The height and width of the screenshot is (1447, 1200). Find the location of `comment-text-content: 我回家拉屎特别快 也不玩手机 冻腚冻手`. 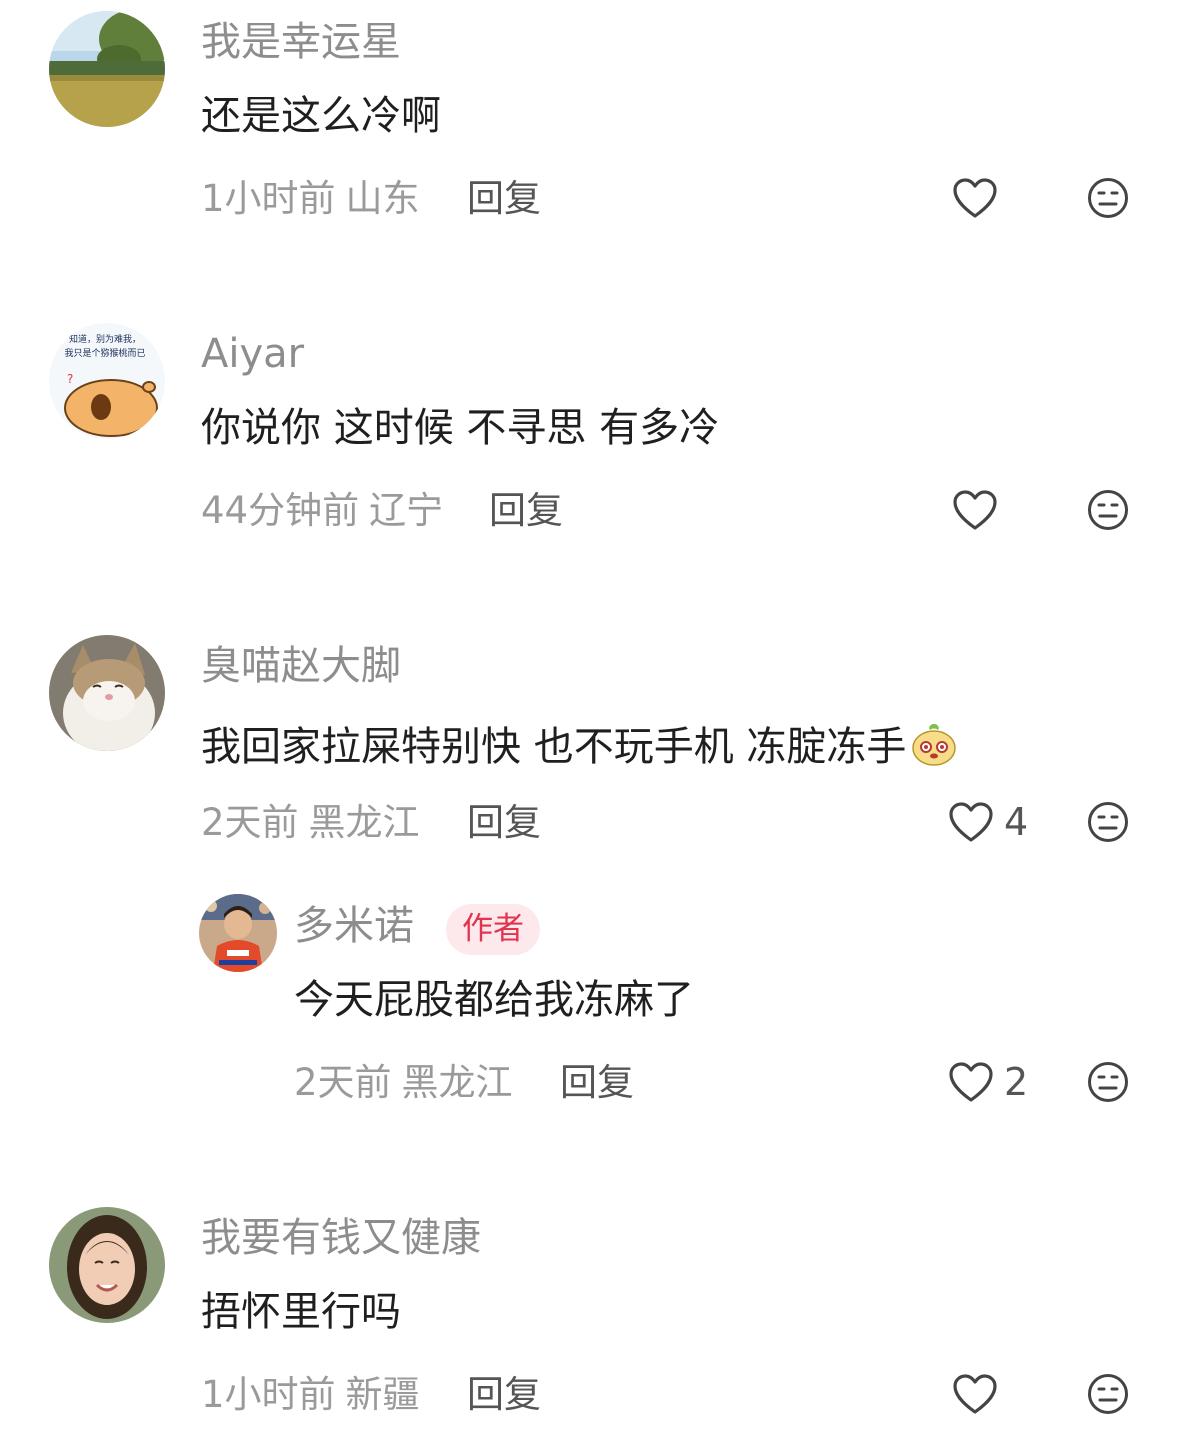

comment-text-content: 我回家拉屎特别快 也不玩手机 冻腚冻手 is located at coordinates (554, 747).